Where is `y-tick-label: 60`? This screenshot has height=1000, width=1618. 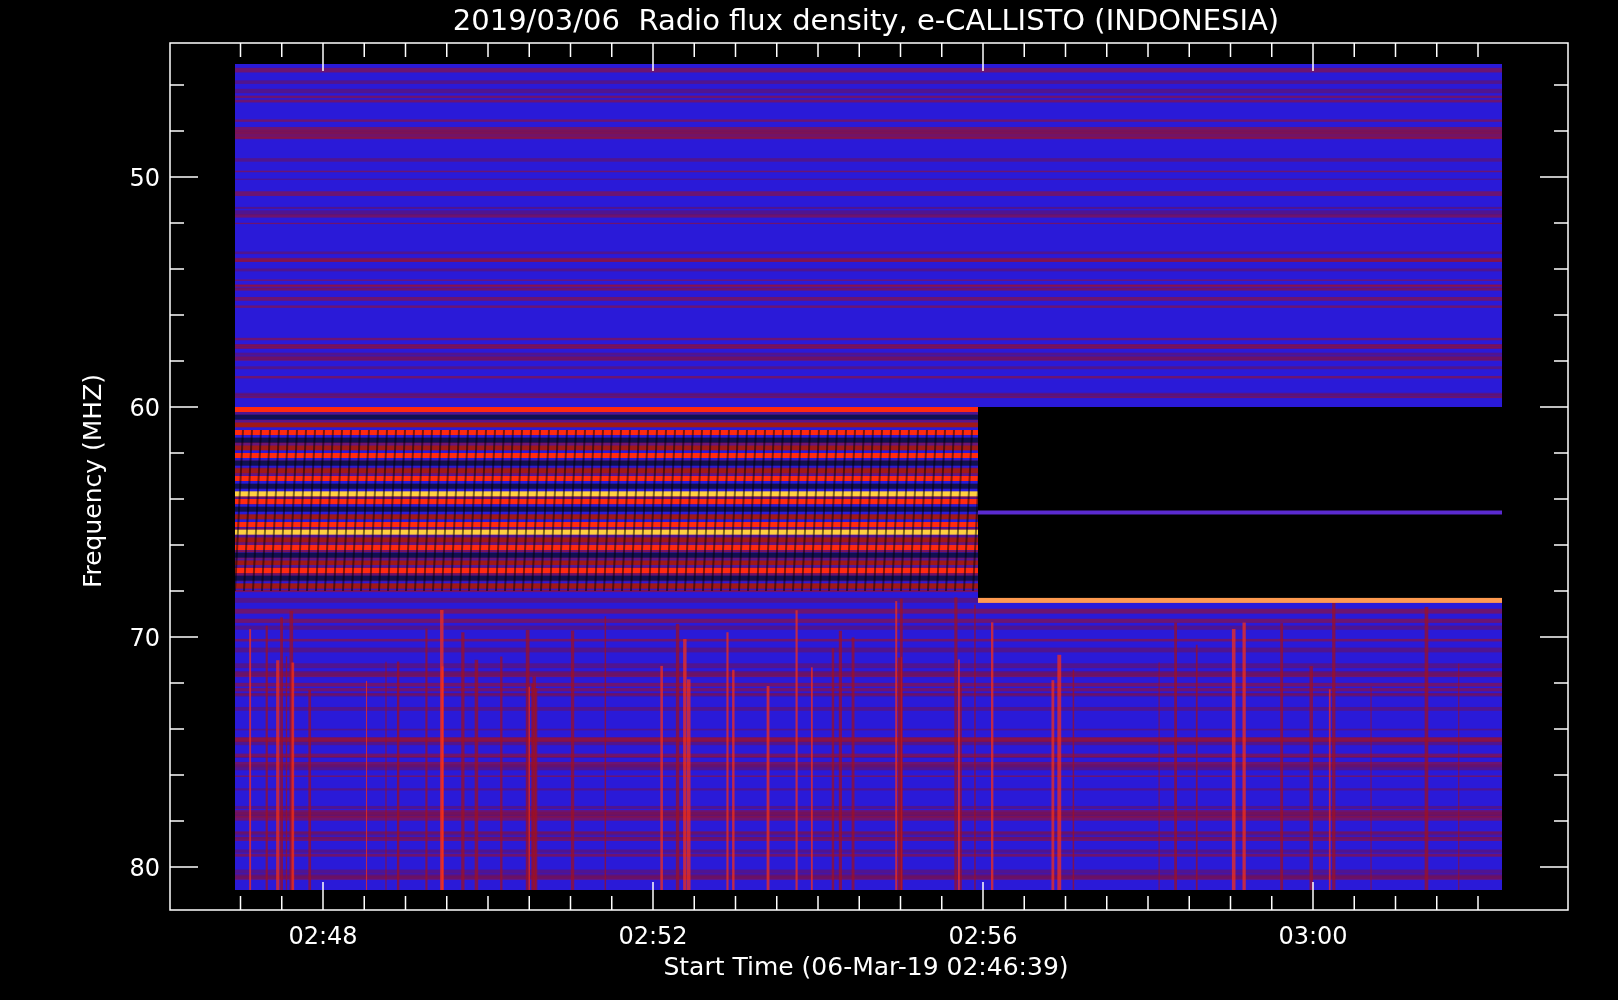
y-tick-label: 60 is located at coordinates (144, 408).